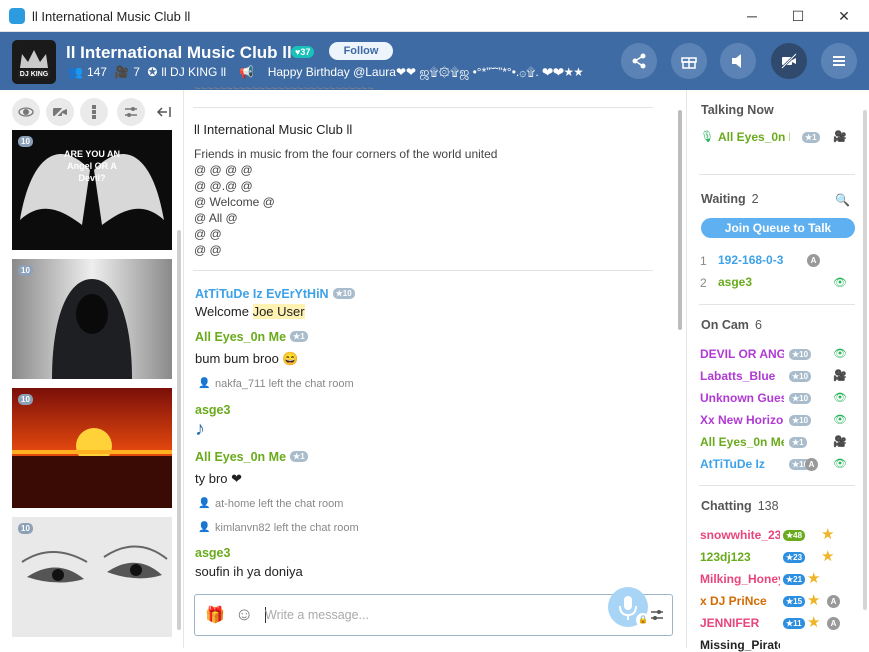 The height and width of the screenshot is (652, 869). What do you see at coordinates (798, 442) in the screenshot?
I see `level-badge: ★1` at bounding box center [798, 442].